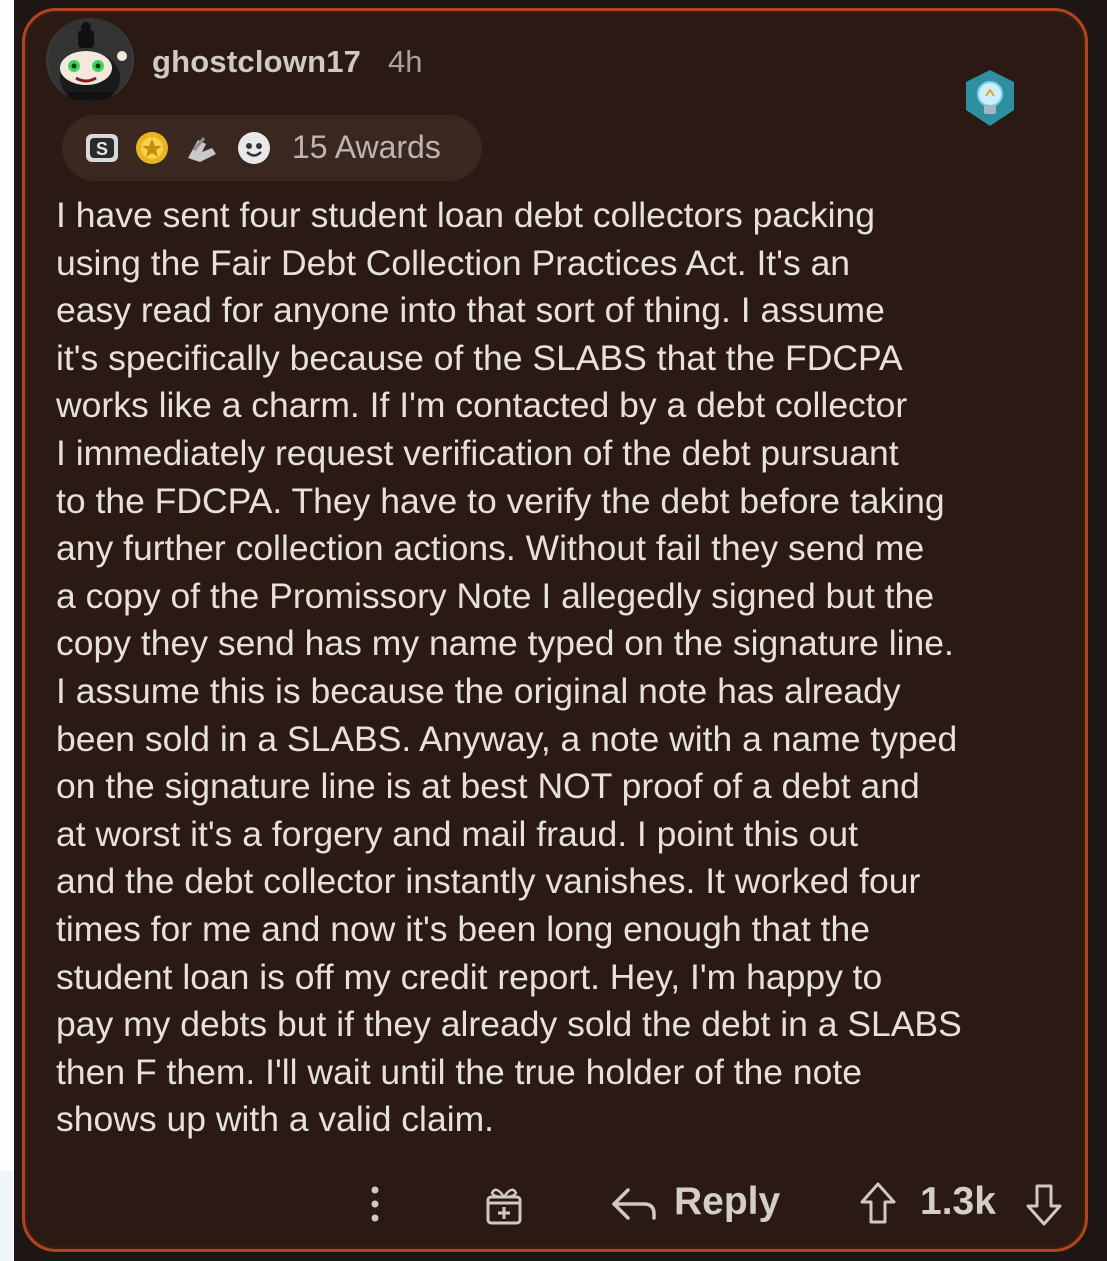  What do you see at coordinates (202, 149) in the screenshot?
I see `helpful-hands-award-icon` at bounding box center [202, 149].